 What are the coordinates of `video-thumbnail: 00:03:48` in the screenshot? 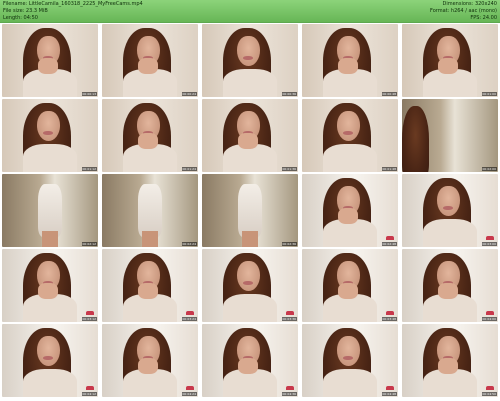 It's located at (350, 285).